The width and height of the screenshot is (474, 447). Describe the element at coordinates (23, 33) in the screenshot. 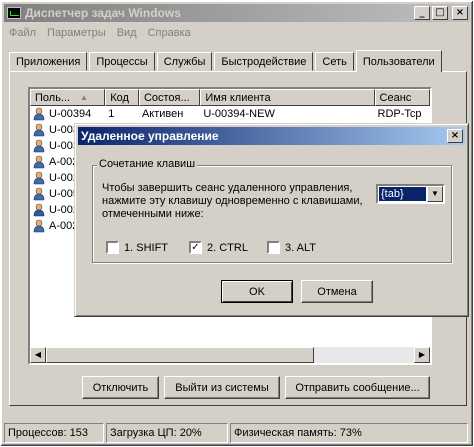

I see `menu-file: Файл` at that location.